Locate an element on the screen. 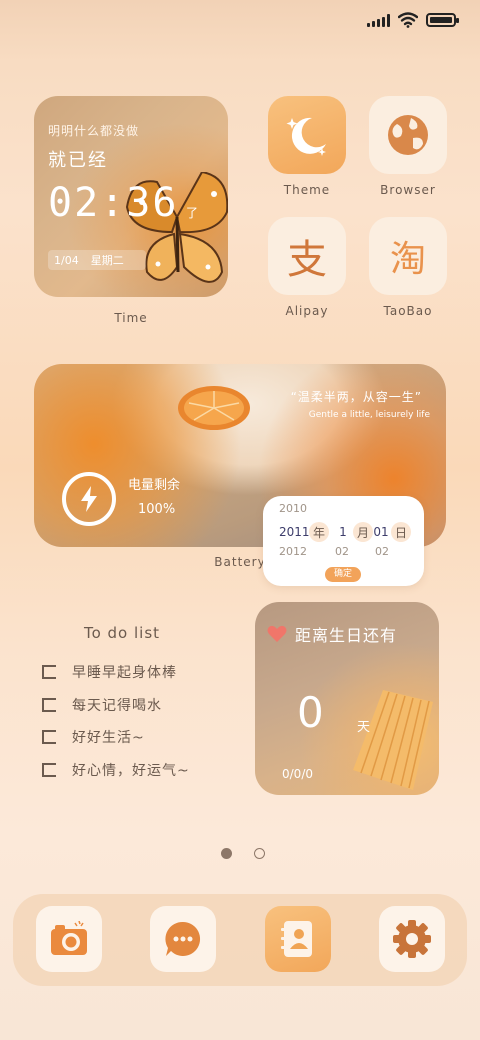  camera-icon is located at coordinates (69, 938).